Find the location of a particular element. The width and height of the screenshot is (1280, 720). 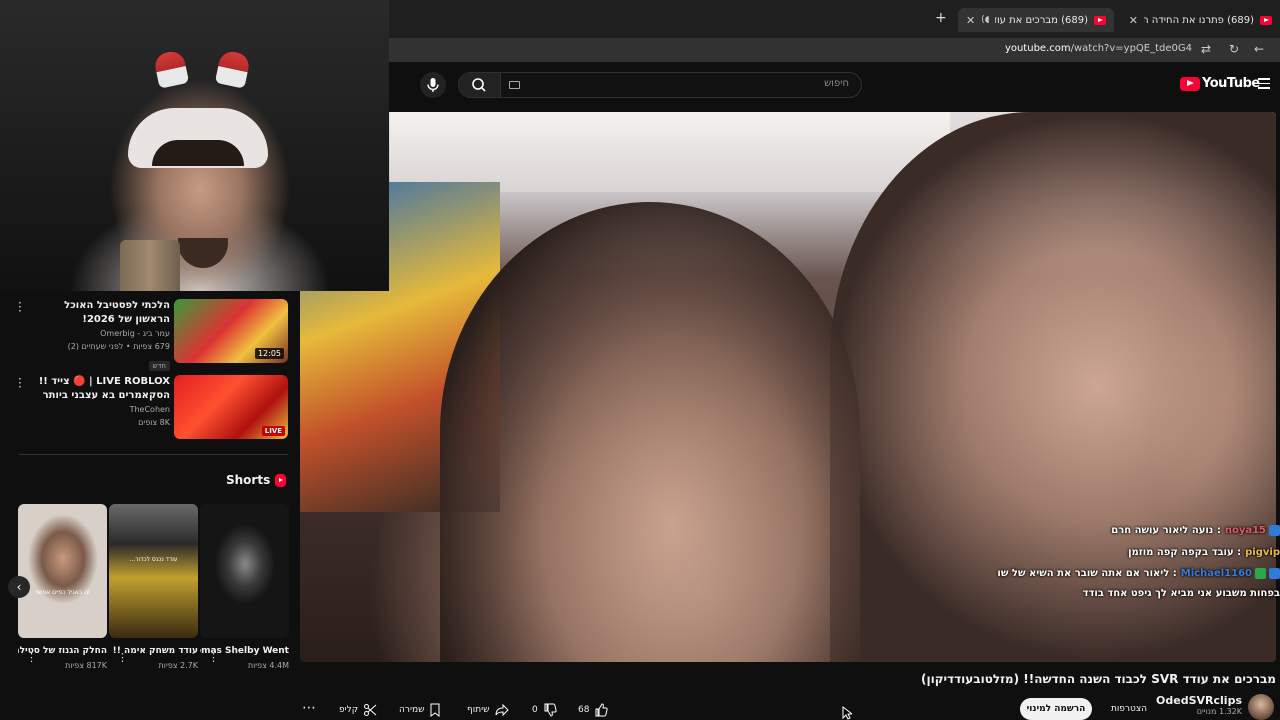

short-thumbnail: זה באגיל כפיים אפשר is located at coordinates (62, 571).